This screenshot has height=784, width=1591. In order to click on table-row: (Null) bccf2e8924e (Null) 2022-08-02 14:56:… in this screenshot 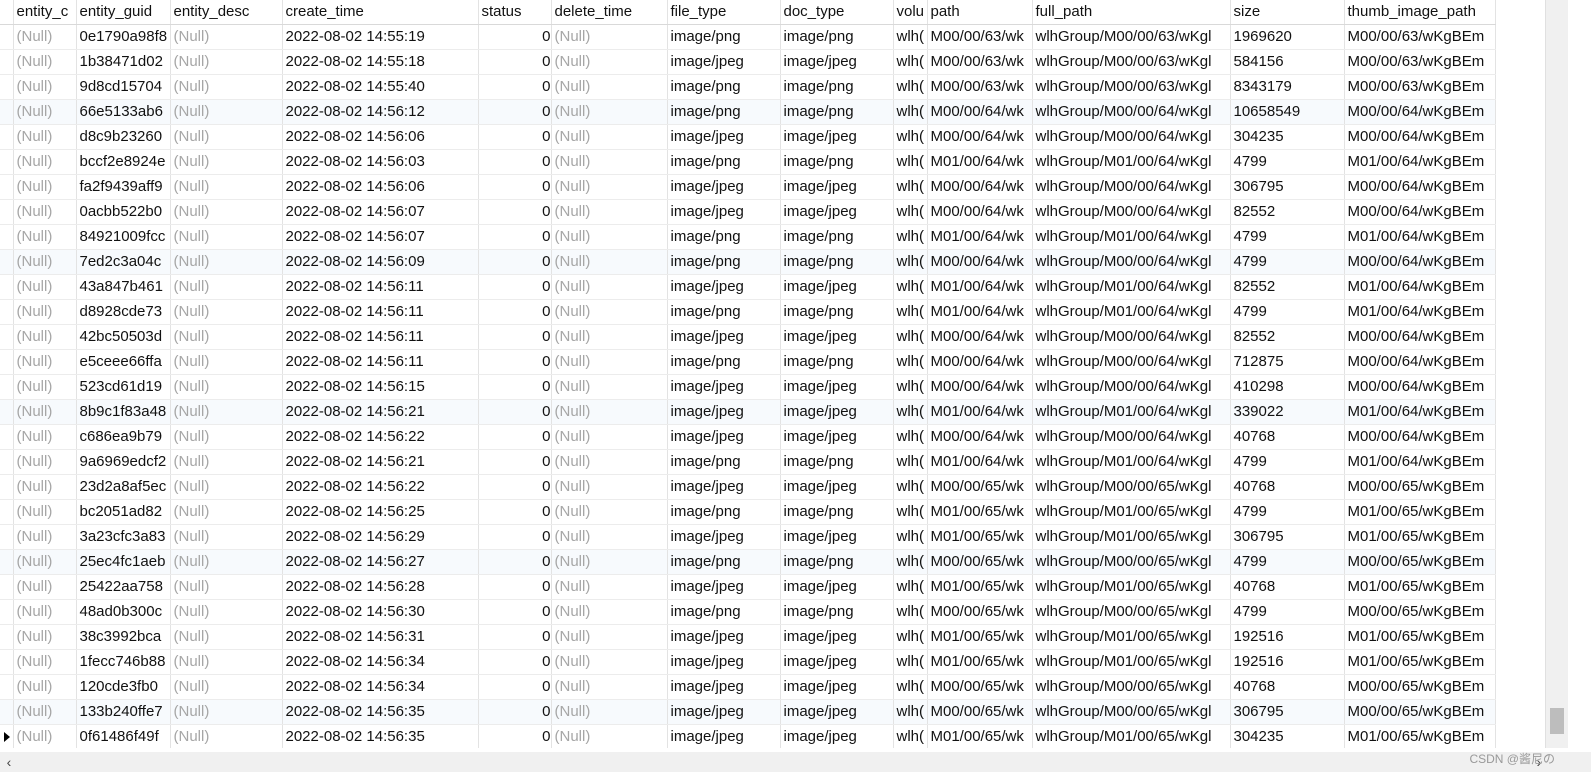, I will do `click(748, 162)`.